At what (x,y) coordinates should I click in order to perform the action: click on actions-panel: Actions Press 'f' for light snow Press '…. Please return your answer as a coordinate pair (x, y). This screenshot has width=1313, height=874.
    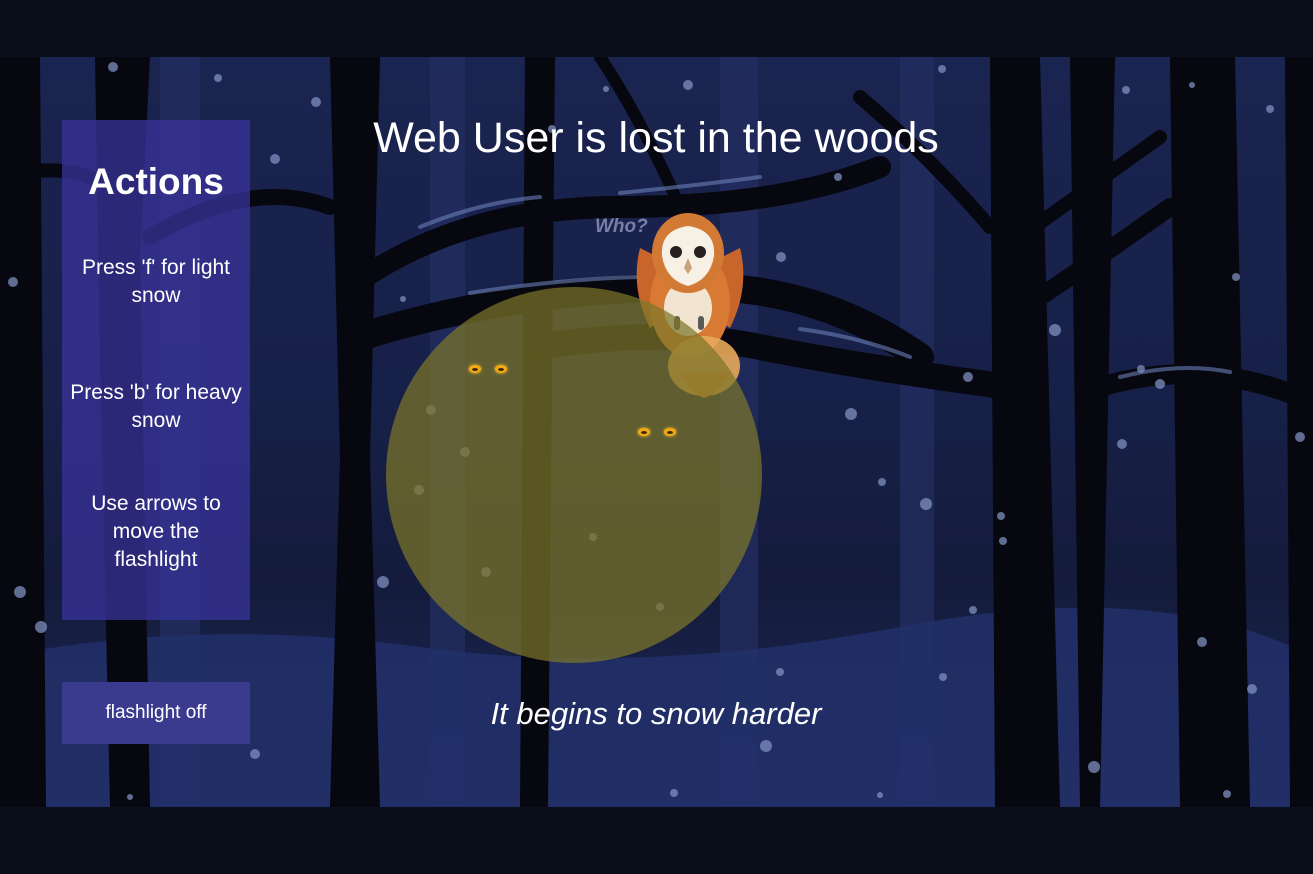
    Looking at the image, I should click on (156, 370).